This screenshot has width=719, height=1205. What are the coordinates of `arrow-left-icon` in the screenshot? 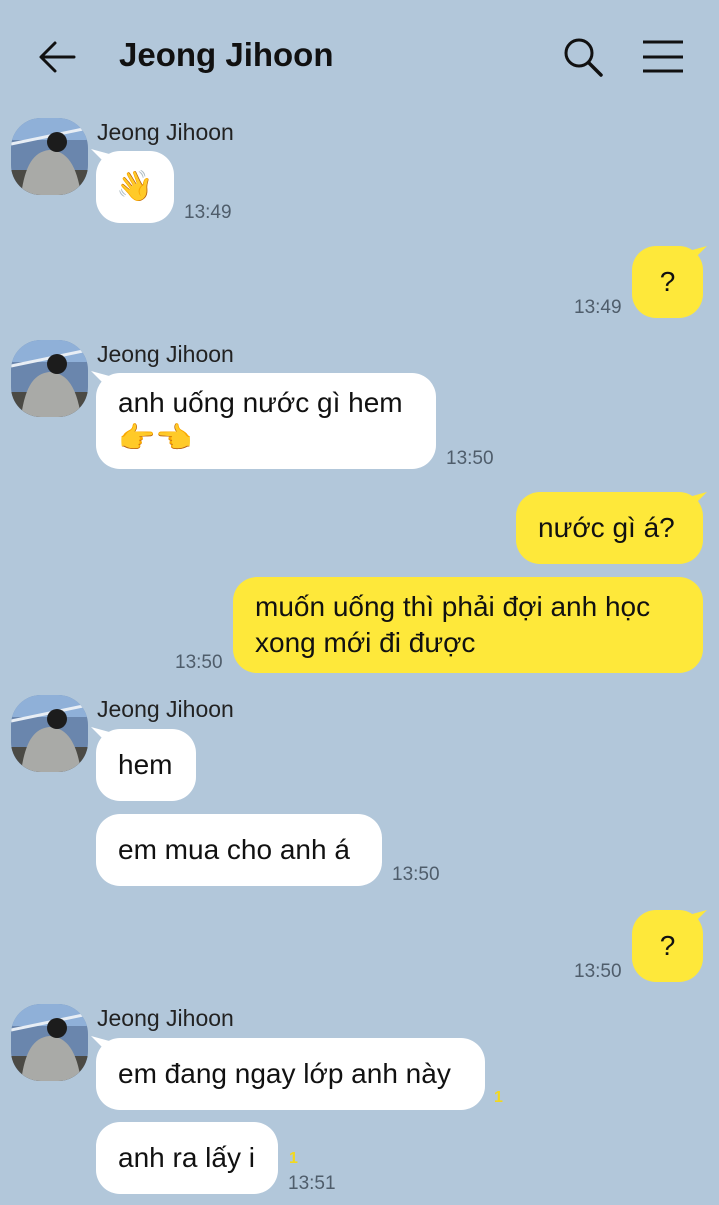 It's located at (57, 57).